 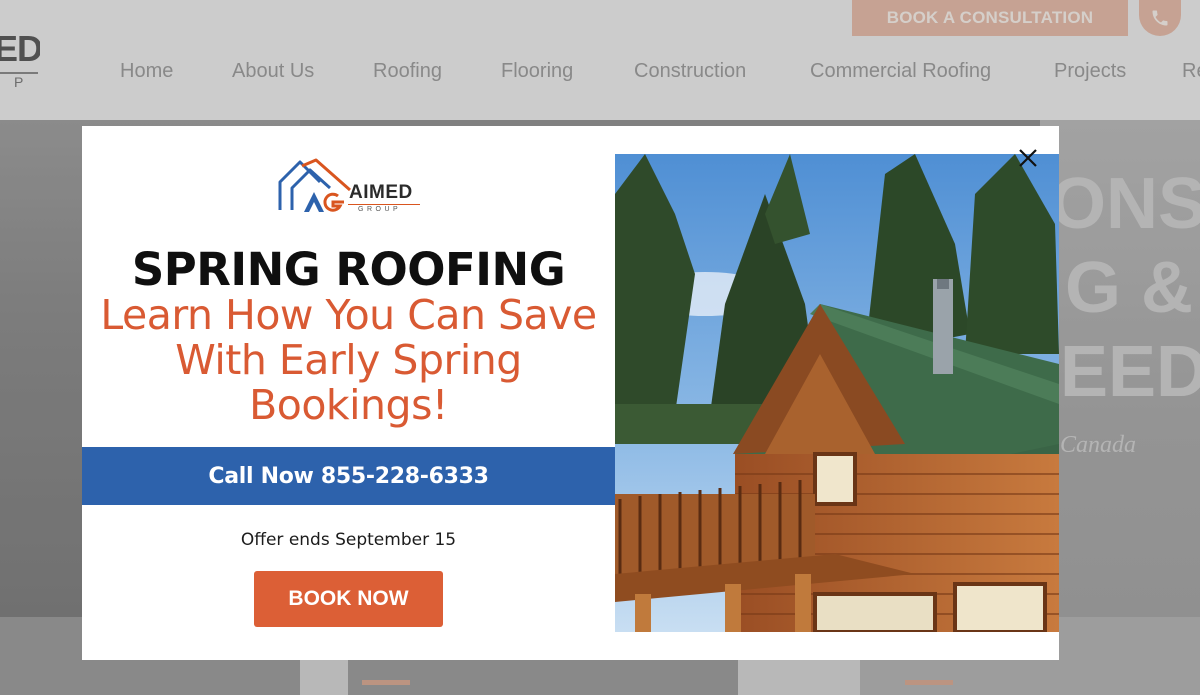 I want to click on call-now-button: Call Now 855-228-6333, so click(x=348, y=476).